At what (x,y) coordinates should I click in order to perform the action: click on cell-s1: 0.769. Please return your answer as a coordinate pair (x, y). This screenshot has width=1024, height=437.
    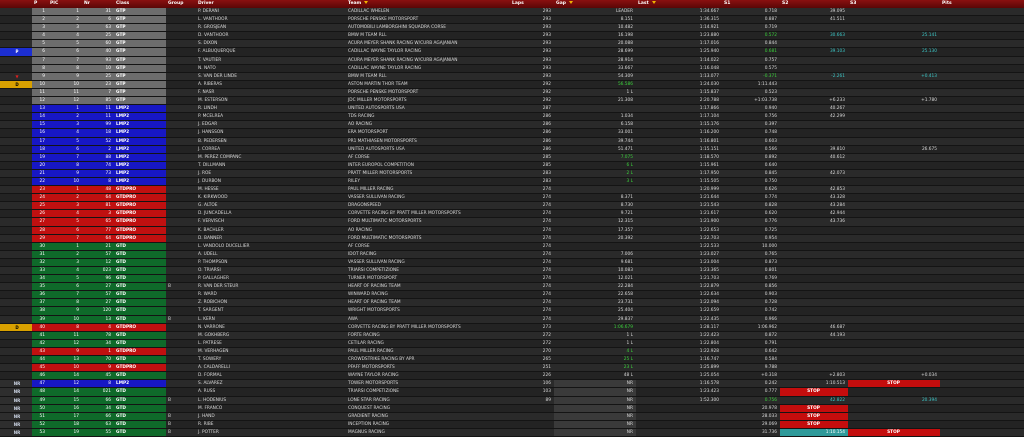
    Looking at the image, I should click on (751, 279).